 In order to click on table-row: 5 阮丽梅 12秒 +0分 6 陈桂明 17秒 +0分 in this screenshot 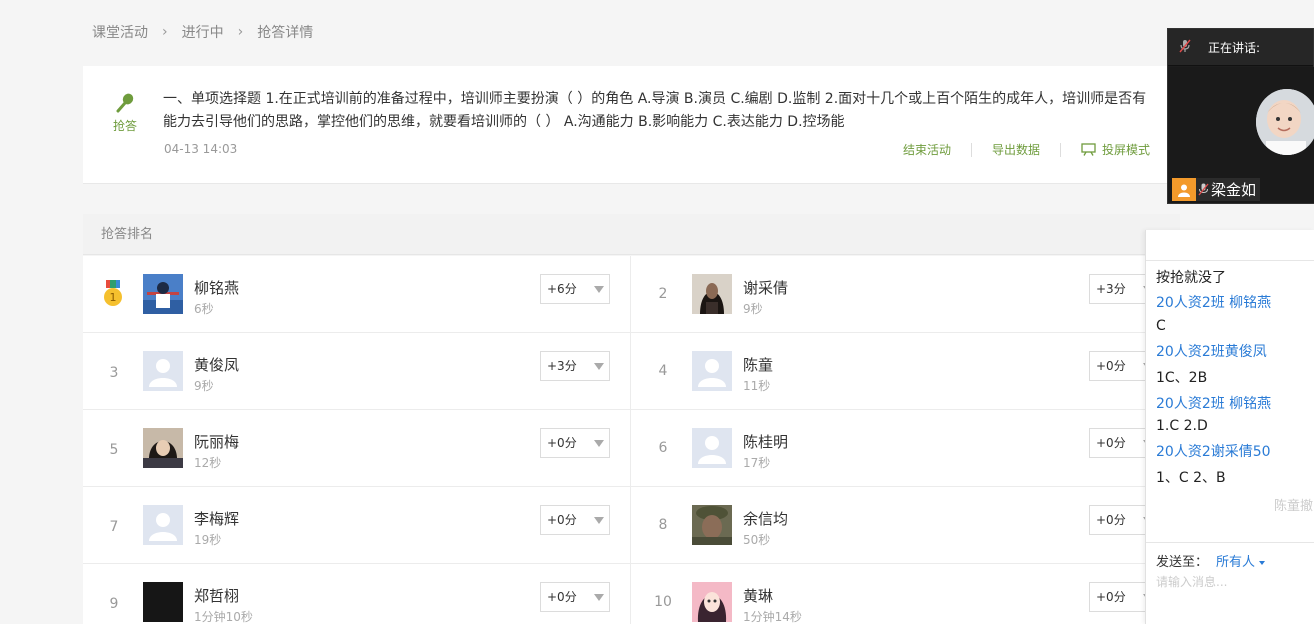, I will do `click(631, 448)`.